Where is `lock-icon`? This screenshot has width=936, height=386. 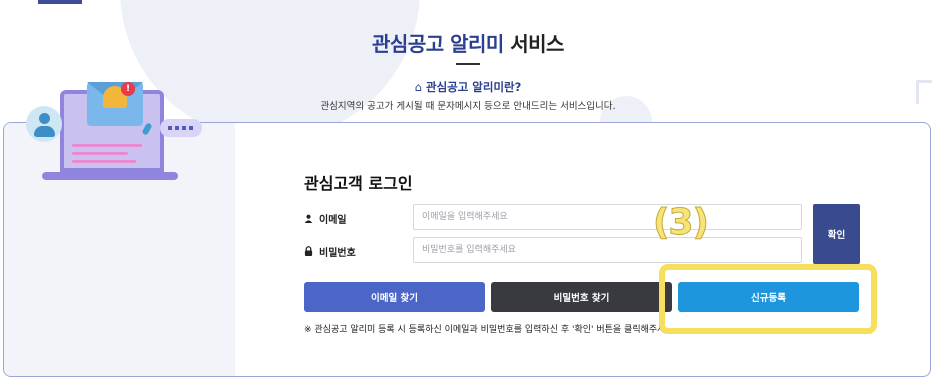
lock-icon is located at coordinates (309, 252).